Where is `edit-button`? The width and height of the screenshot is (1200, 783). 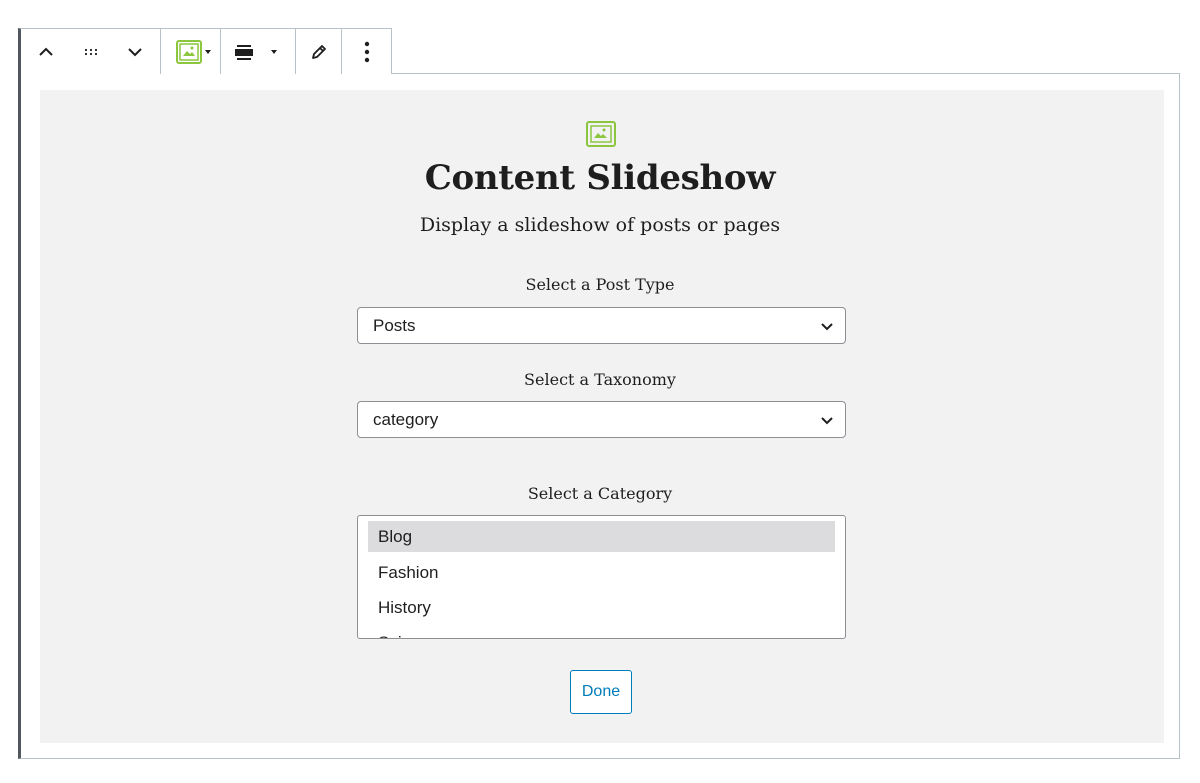 edit-button is located at coordinates (318, 51).